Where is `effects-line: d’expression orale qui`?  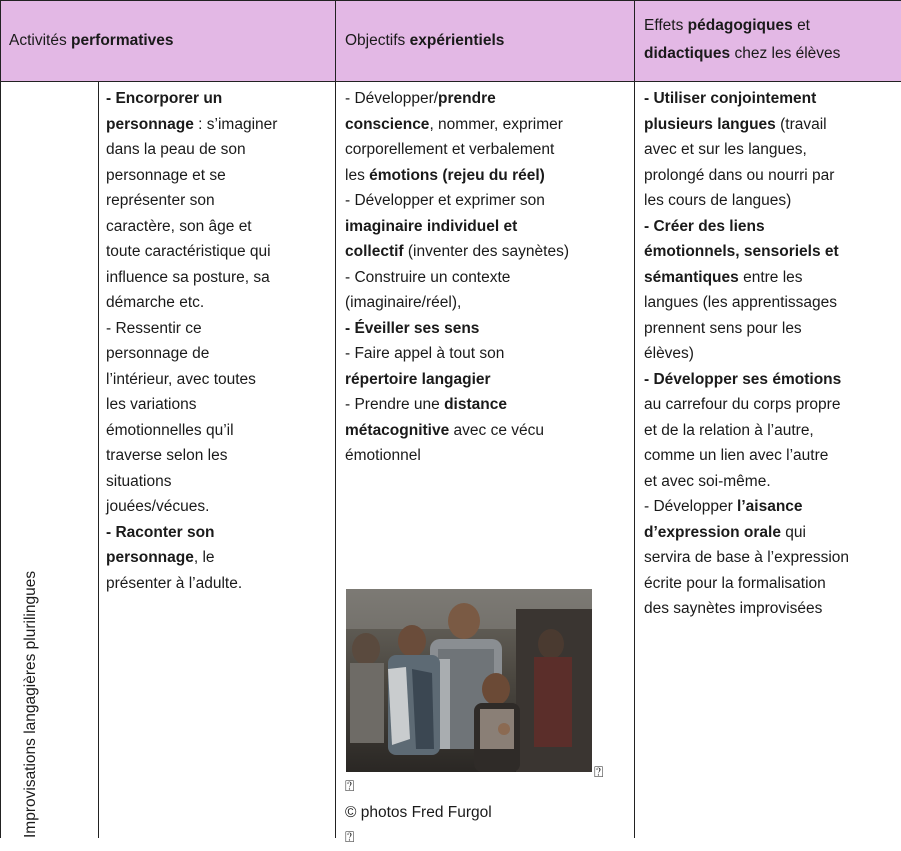
effects-line: d’expression orale qui is located at coordinates (746, 533).